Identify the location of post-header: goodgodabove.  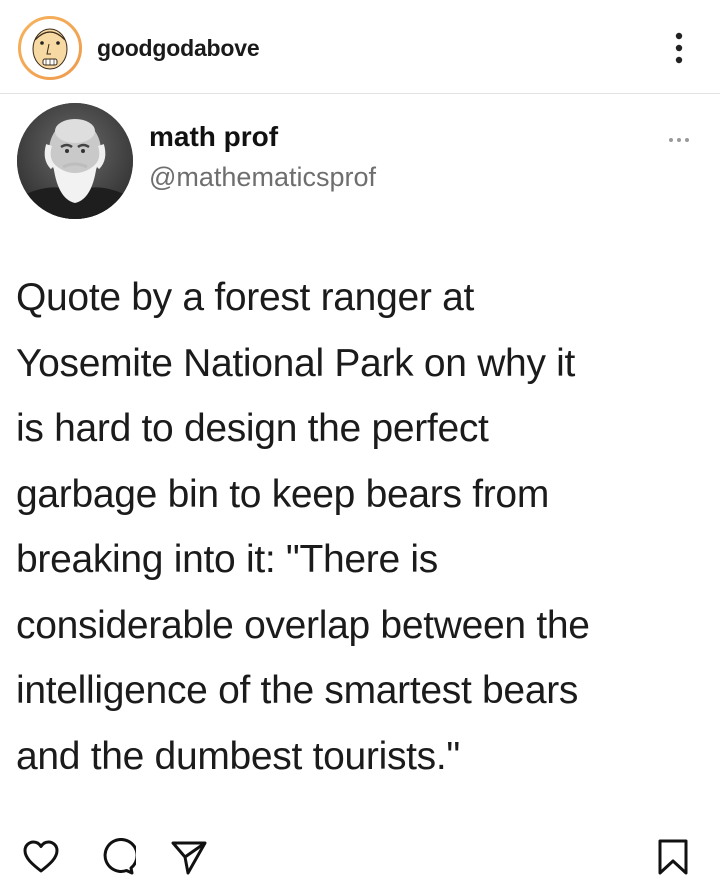
(360, 47).